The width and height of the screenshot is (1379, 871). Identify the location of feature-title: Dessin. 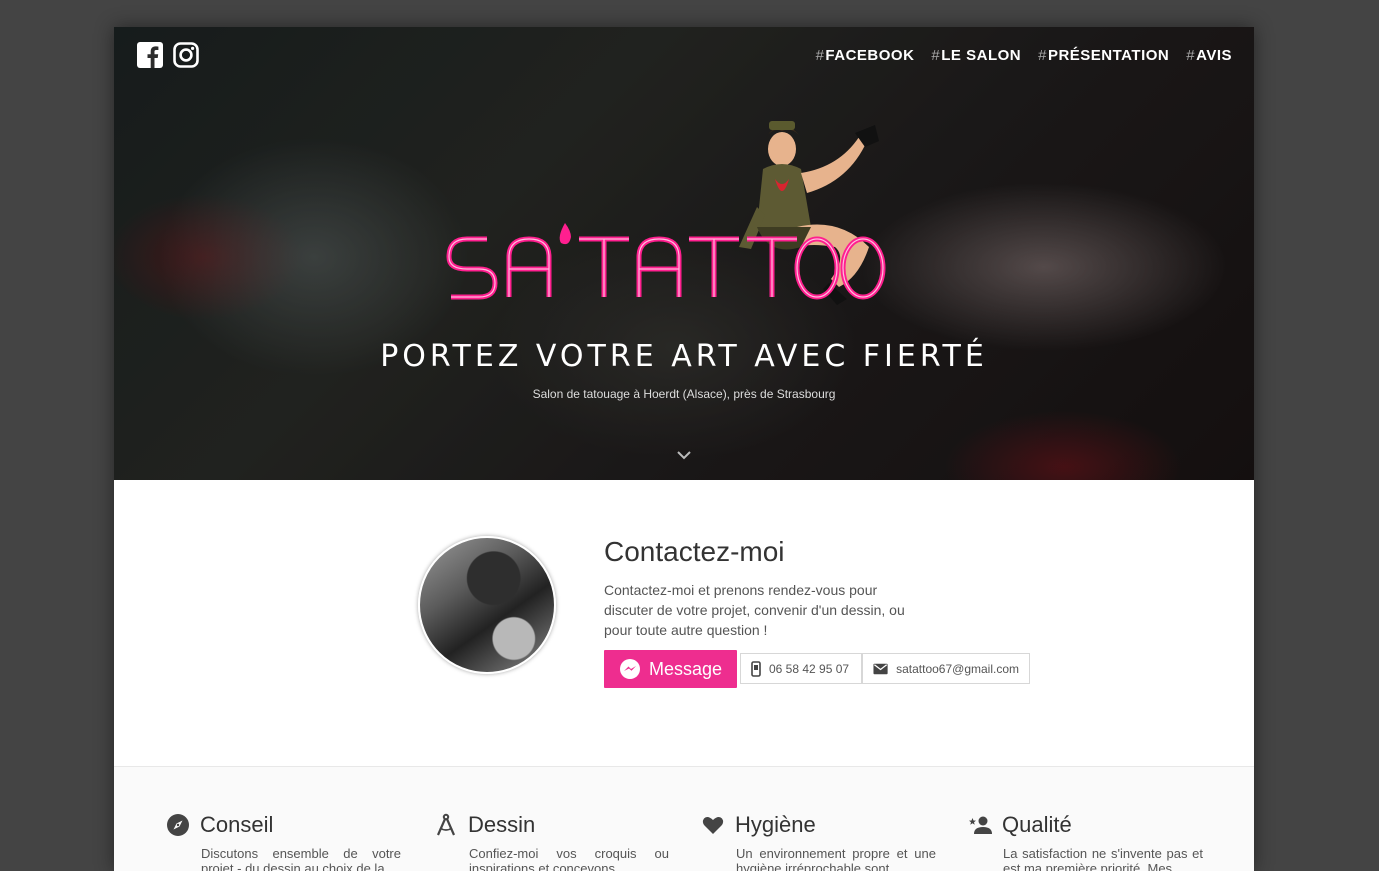
(502, 824).